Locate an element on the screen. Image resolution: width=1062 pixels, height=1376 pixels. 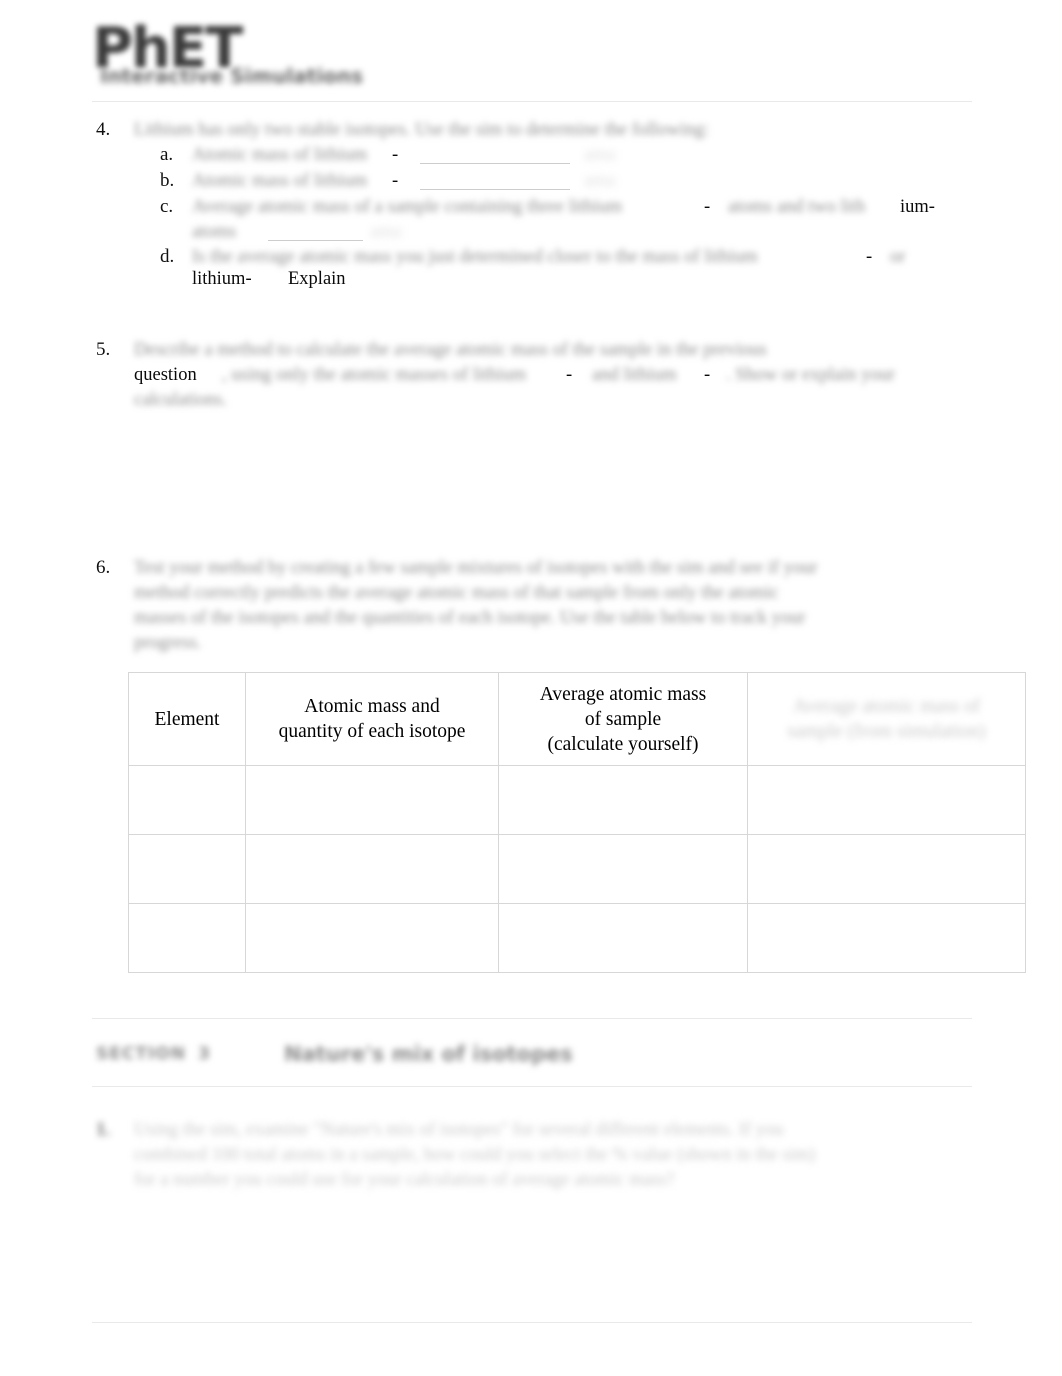
question-4a-text: Atomic mass of lithium is located at coordinates (280, 155).